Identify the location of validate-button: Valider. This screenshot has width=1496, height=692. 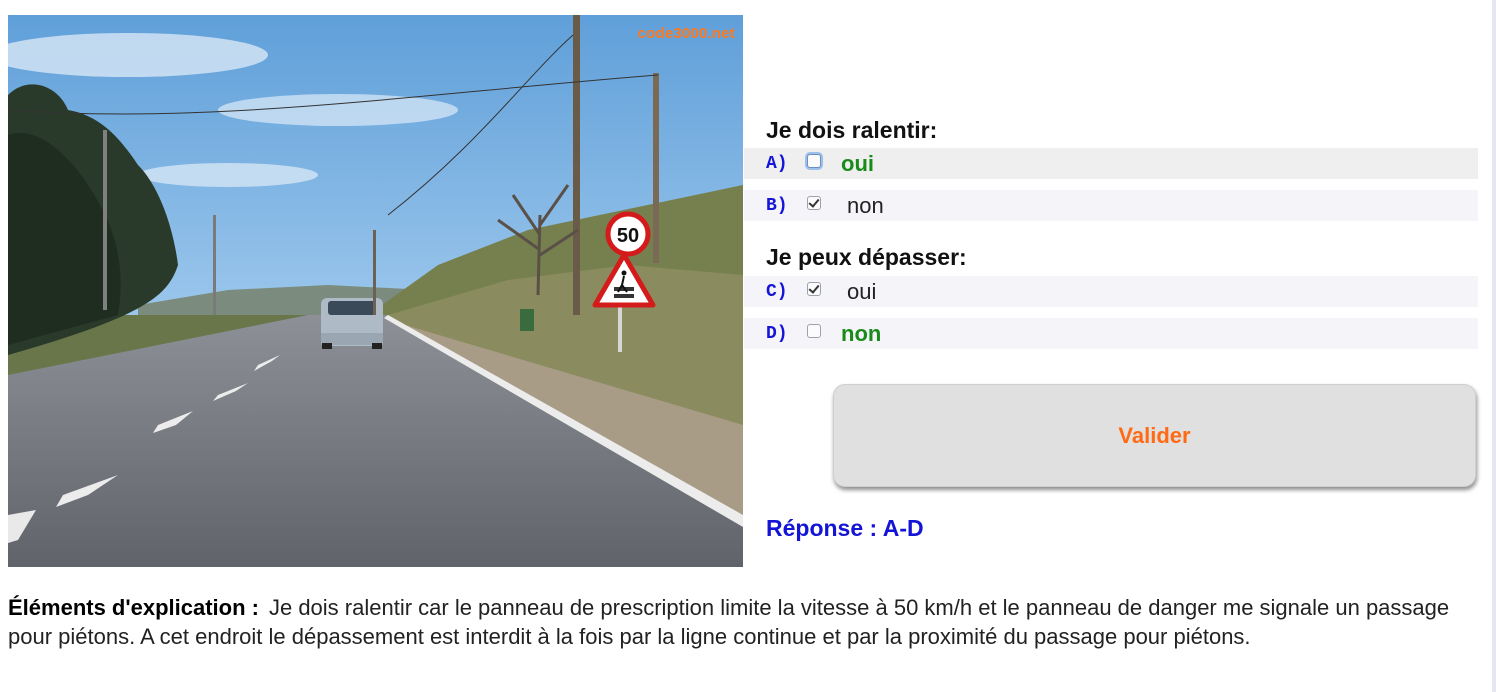
(1154, 435).